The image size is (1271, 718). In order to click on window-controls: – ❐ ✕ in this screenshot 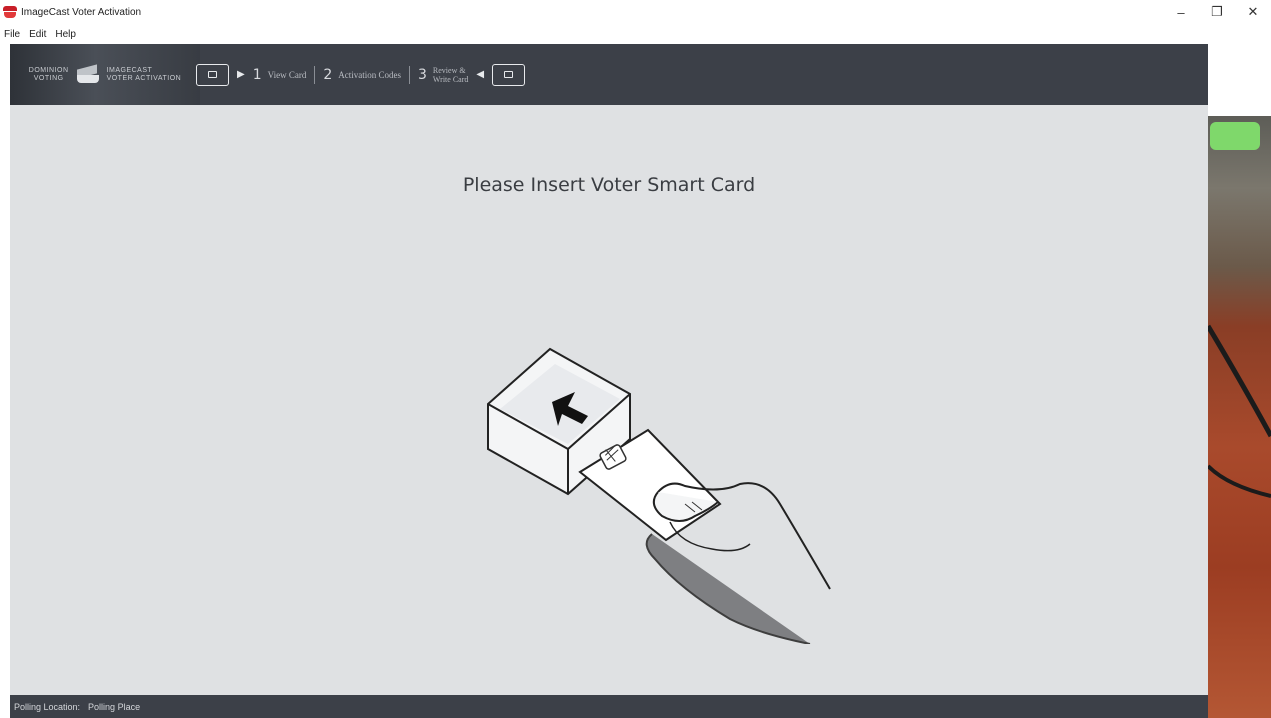, I will do `click(1217, 12)`.